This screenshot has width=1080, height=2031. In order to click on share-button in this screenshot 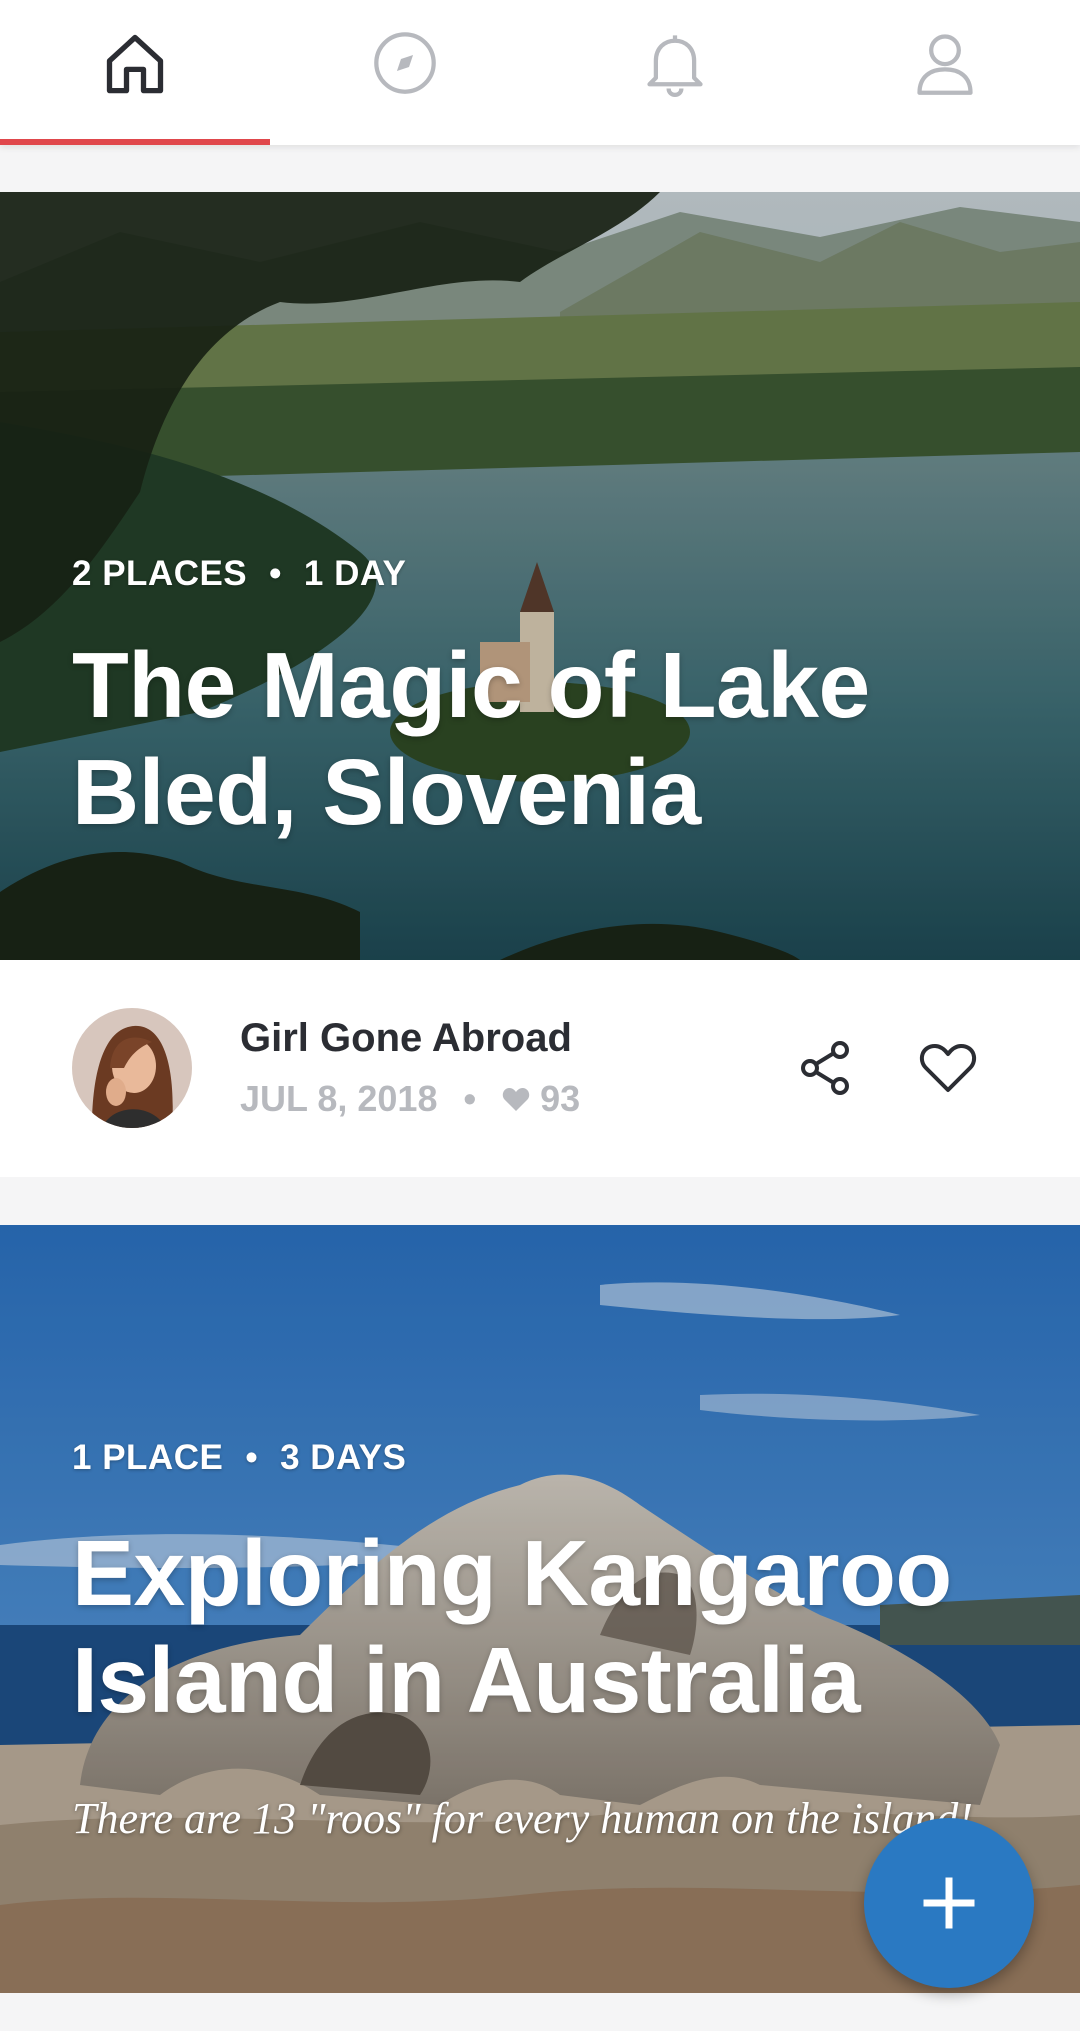, I will do `click(826, 1068)`.